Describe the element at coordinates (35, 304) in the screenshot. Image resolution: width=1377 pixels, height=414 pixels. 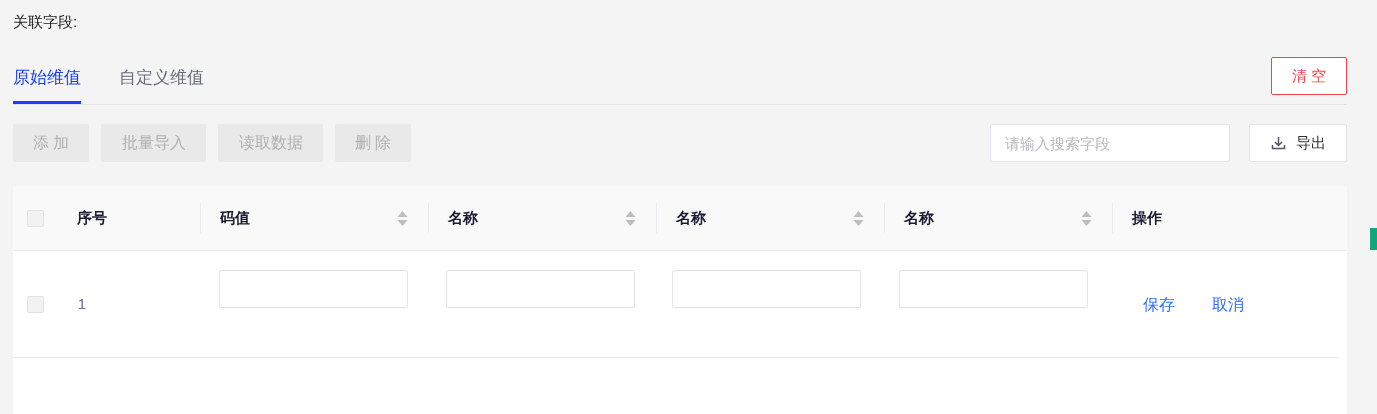
I see `checkbox` at that location.